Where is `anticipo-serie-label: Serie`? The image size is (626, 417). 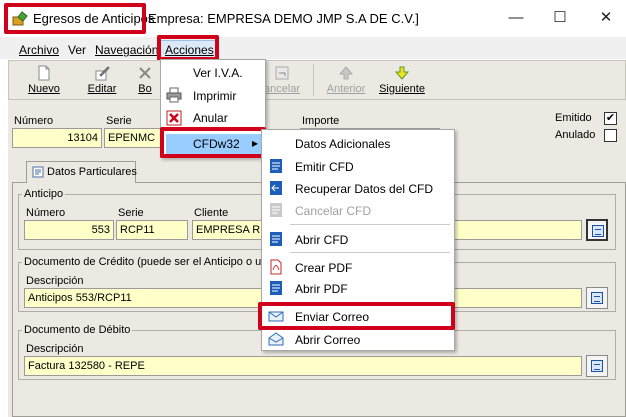 anticipo-serie-label: Serie is located at coordinates (131, 213).